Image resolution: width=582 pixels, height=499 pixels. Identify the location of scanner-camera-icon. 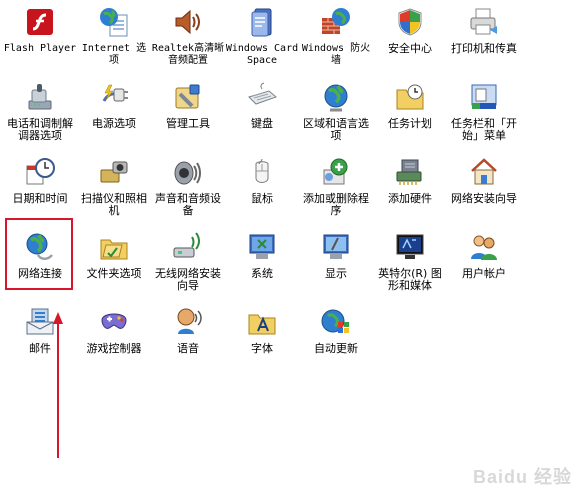
(114, 172).